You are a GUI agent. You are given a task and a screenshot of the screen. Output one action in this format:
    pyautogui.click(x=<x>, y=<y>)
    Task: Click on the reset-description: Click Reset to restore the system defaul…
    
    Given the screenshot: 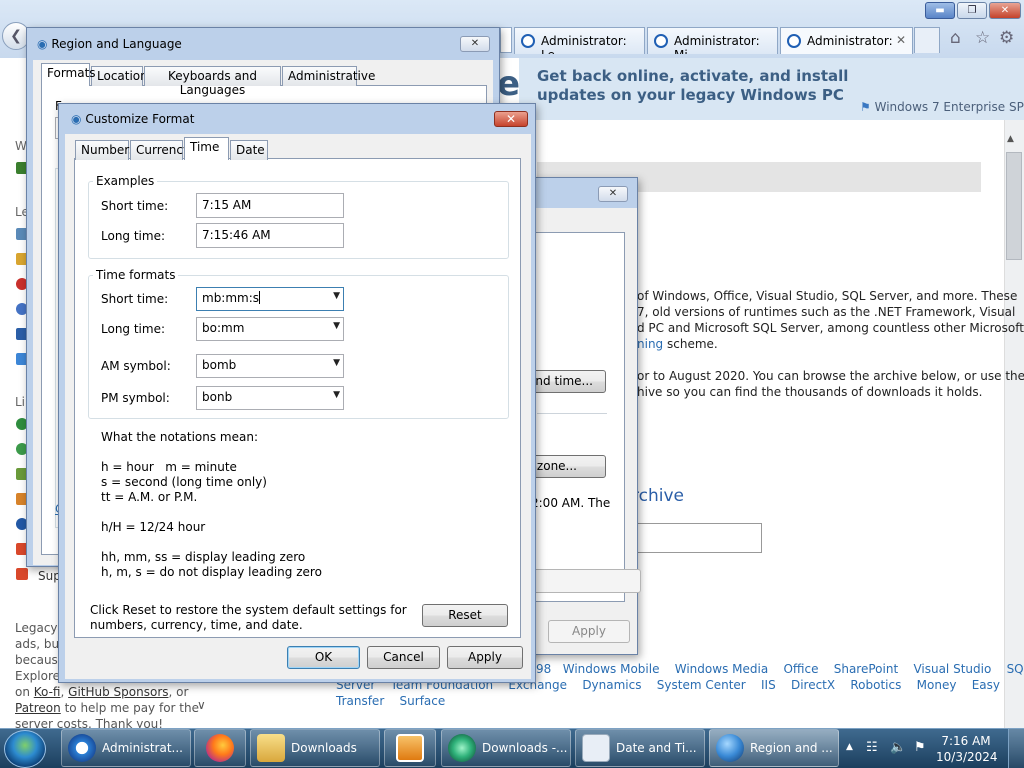 What is the action you would take?
    pyautogui.click(x=248, y=617)
    